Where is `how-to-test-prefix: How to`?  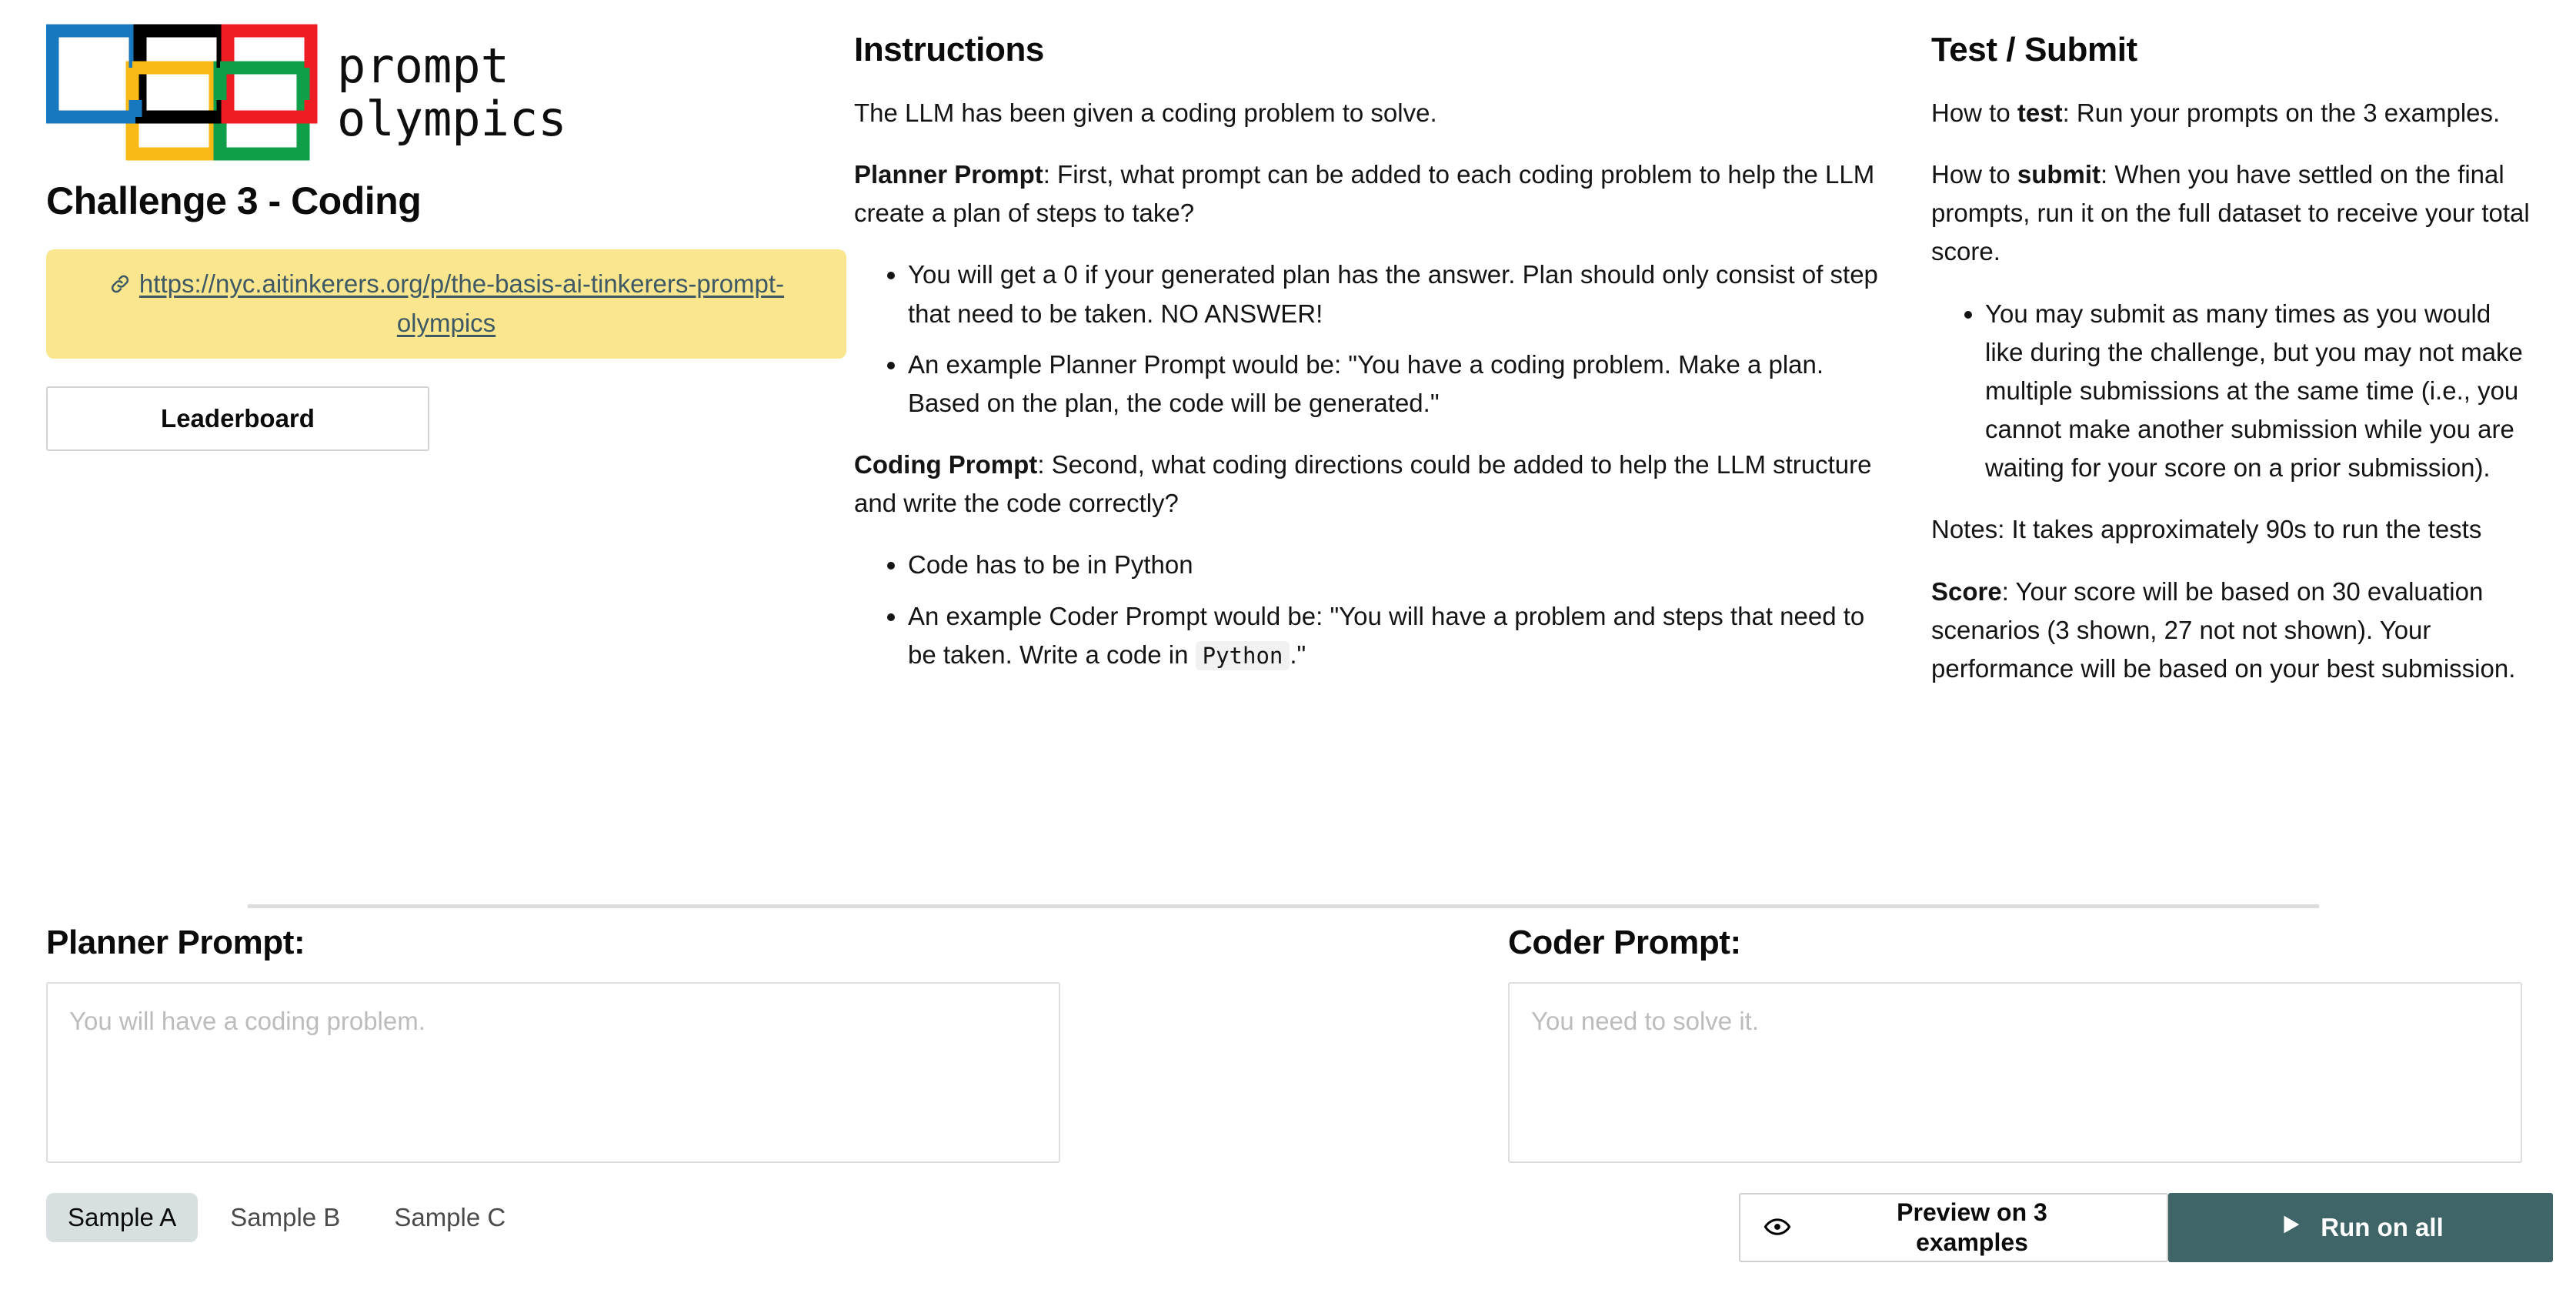
how-to-test-prefix: How to is located at coordinates (1974, 113).